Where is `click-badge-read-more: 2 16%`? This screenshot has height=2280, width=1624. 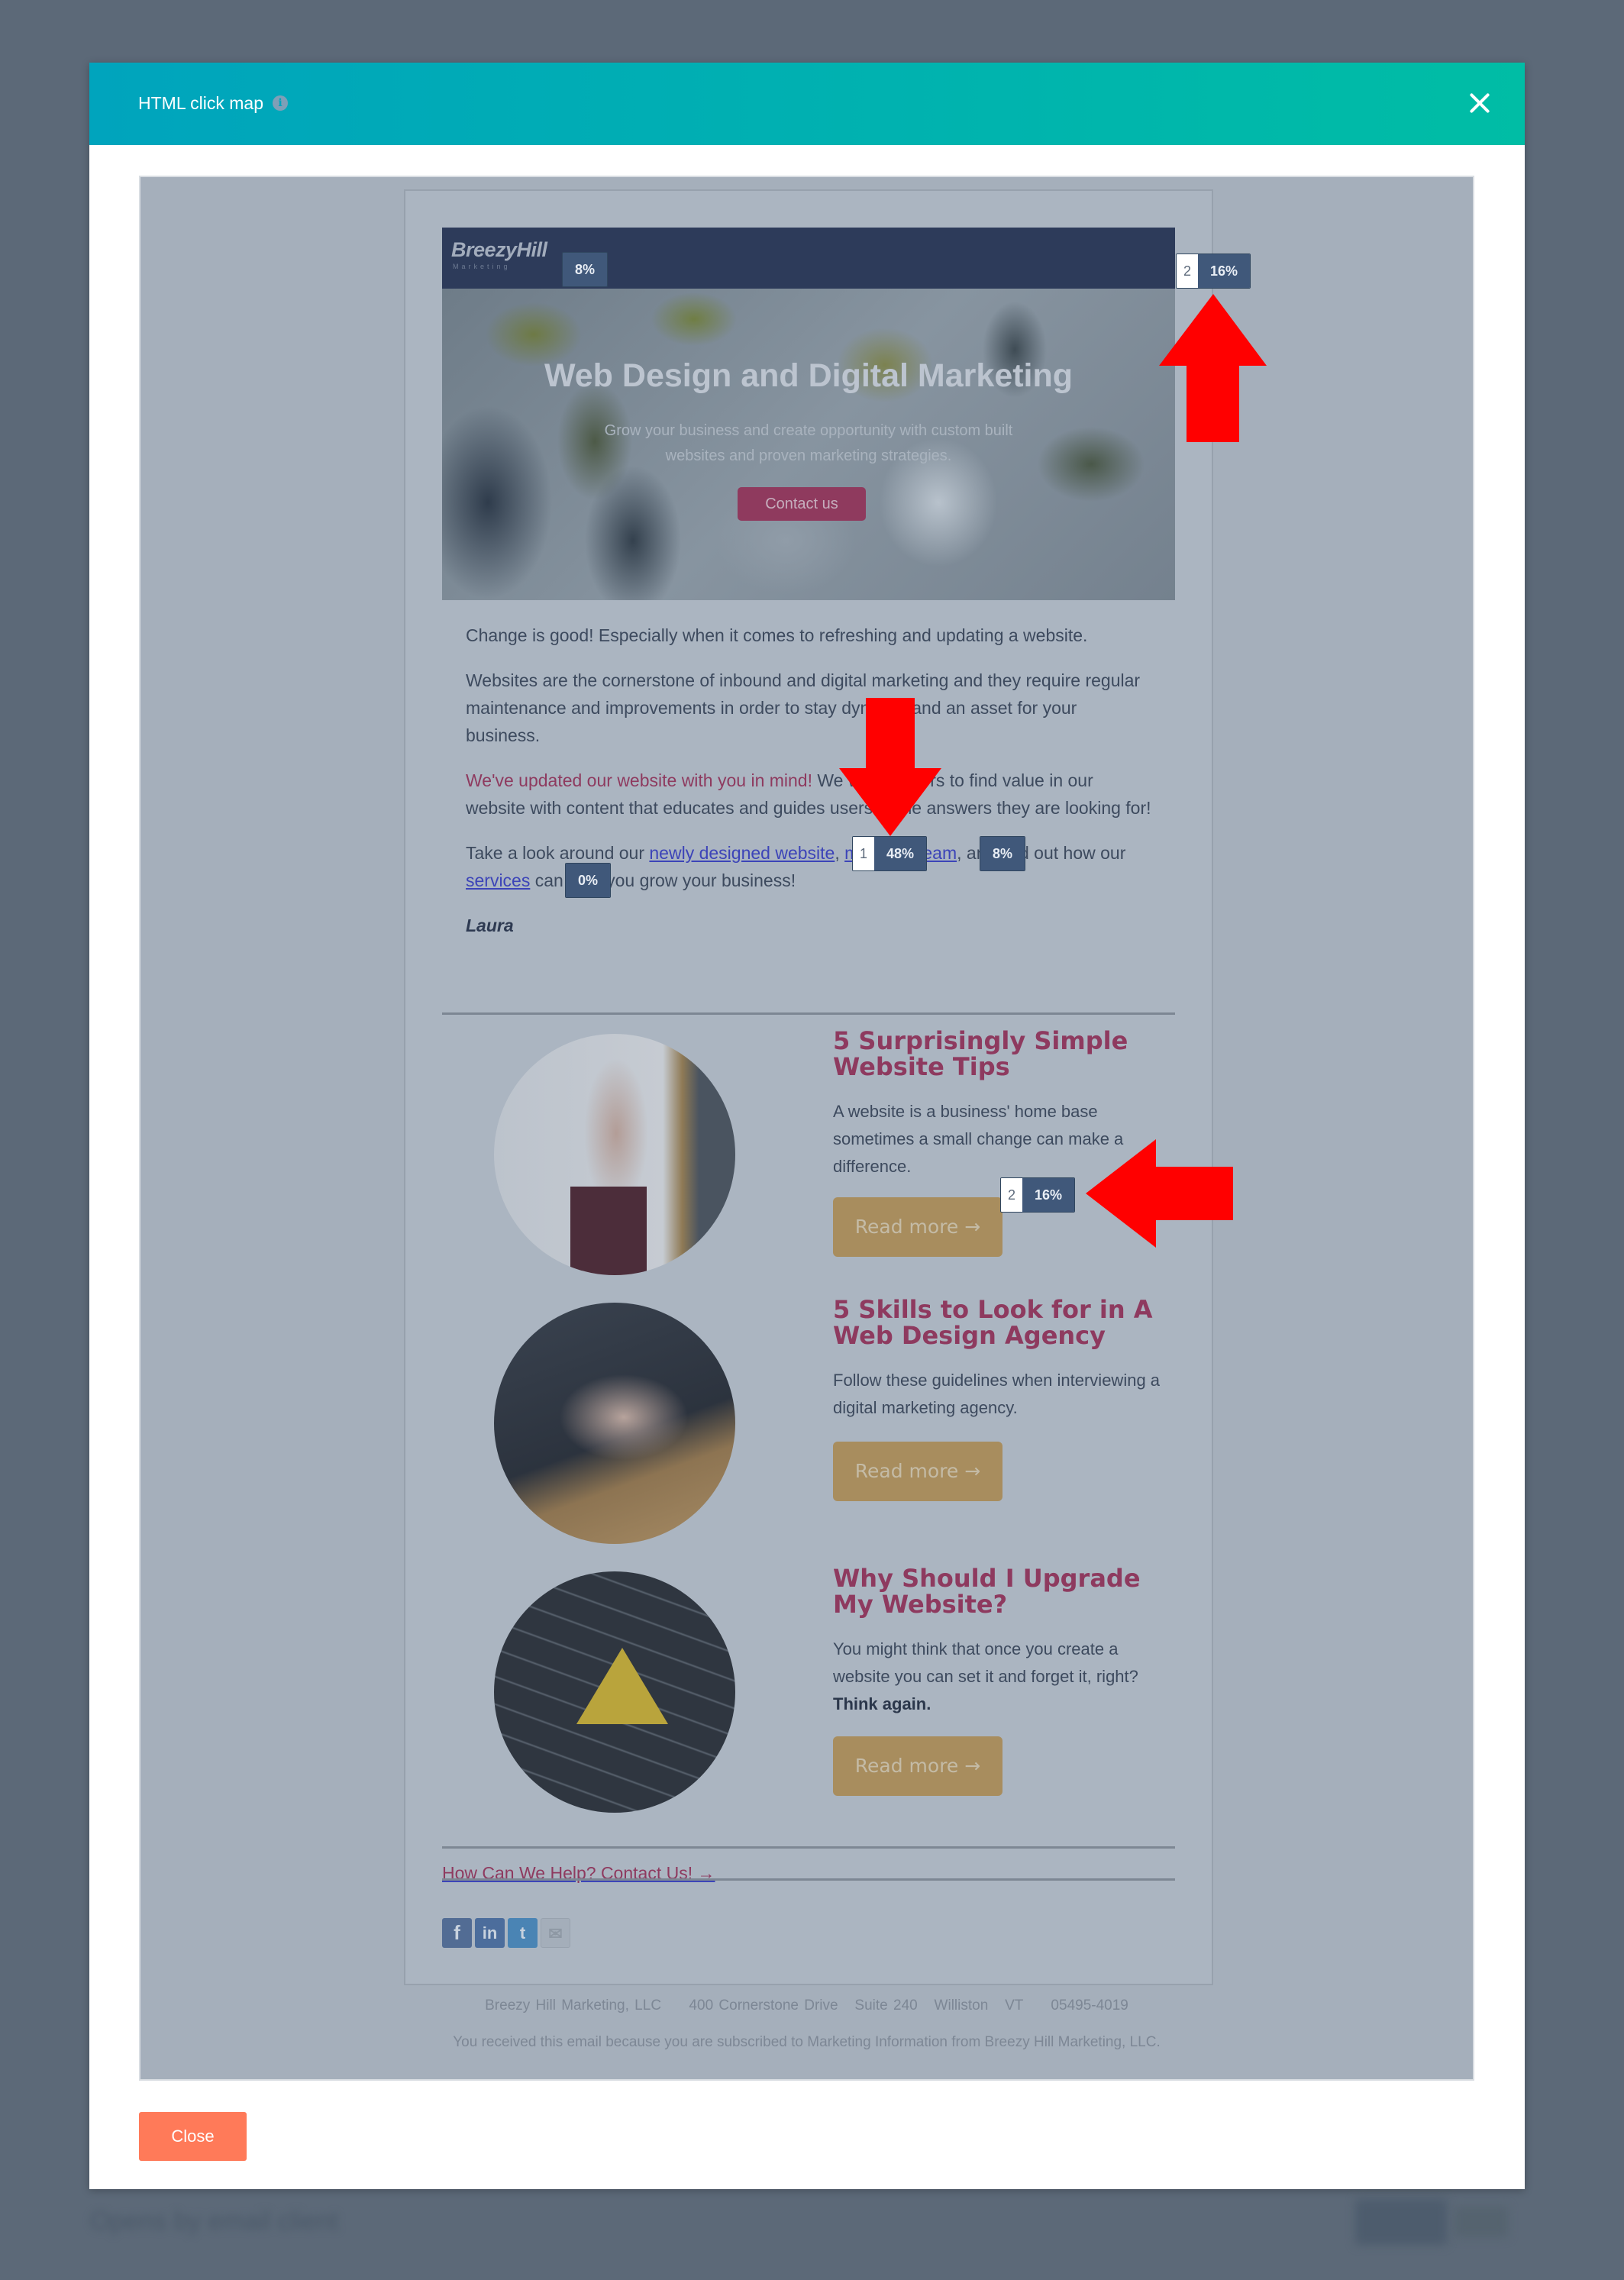 click-badge-read-more: 2 16% is located at coordinates (1038, 1195).